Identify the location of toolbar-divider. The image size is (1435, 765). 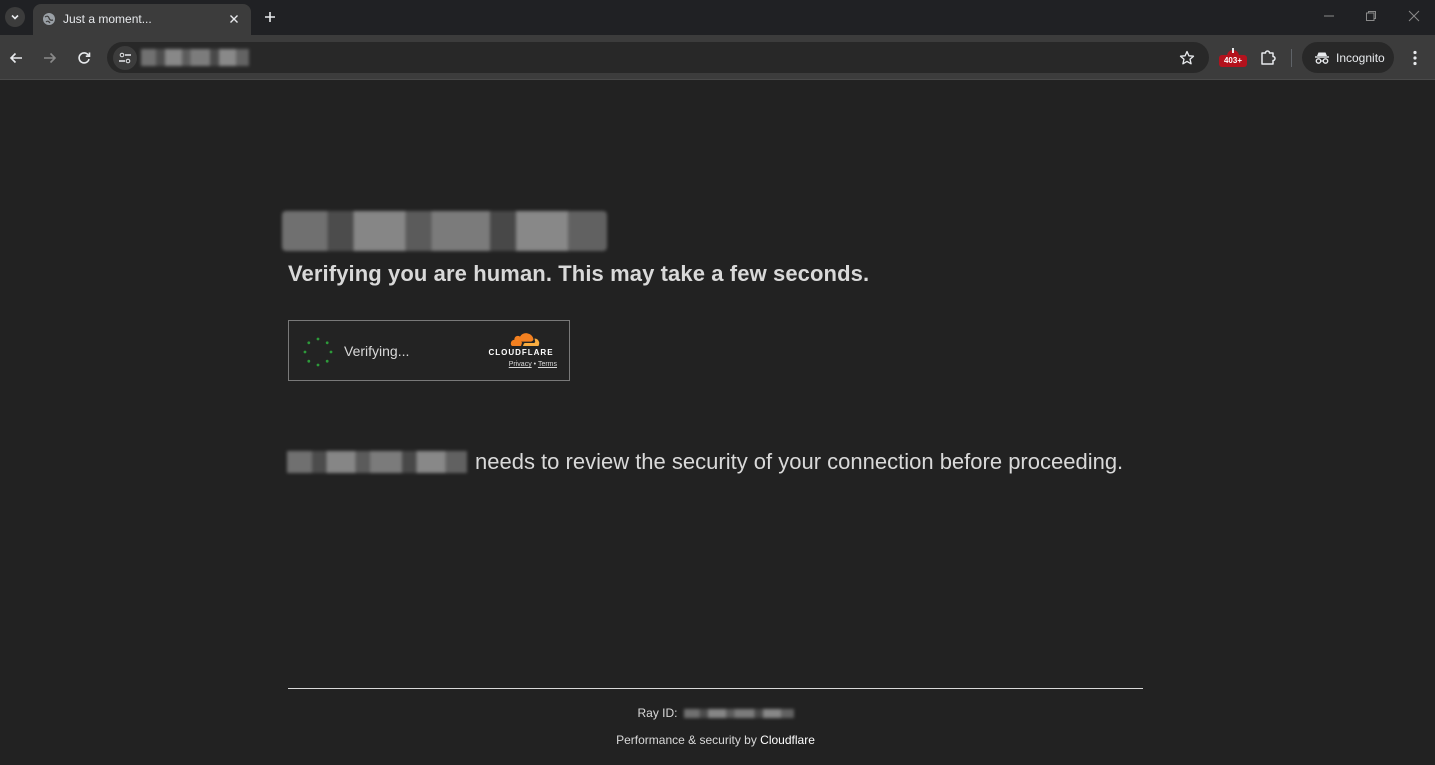
(1291, 58).